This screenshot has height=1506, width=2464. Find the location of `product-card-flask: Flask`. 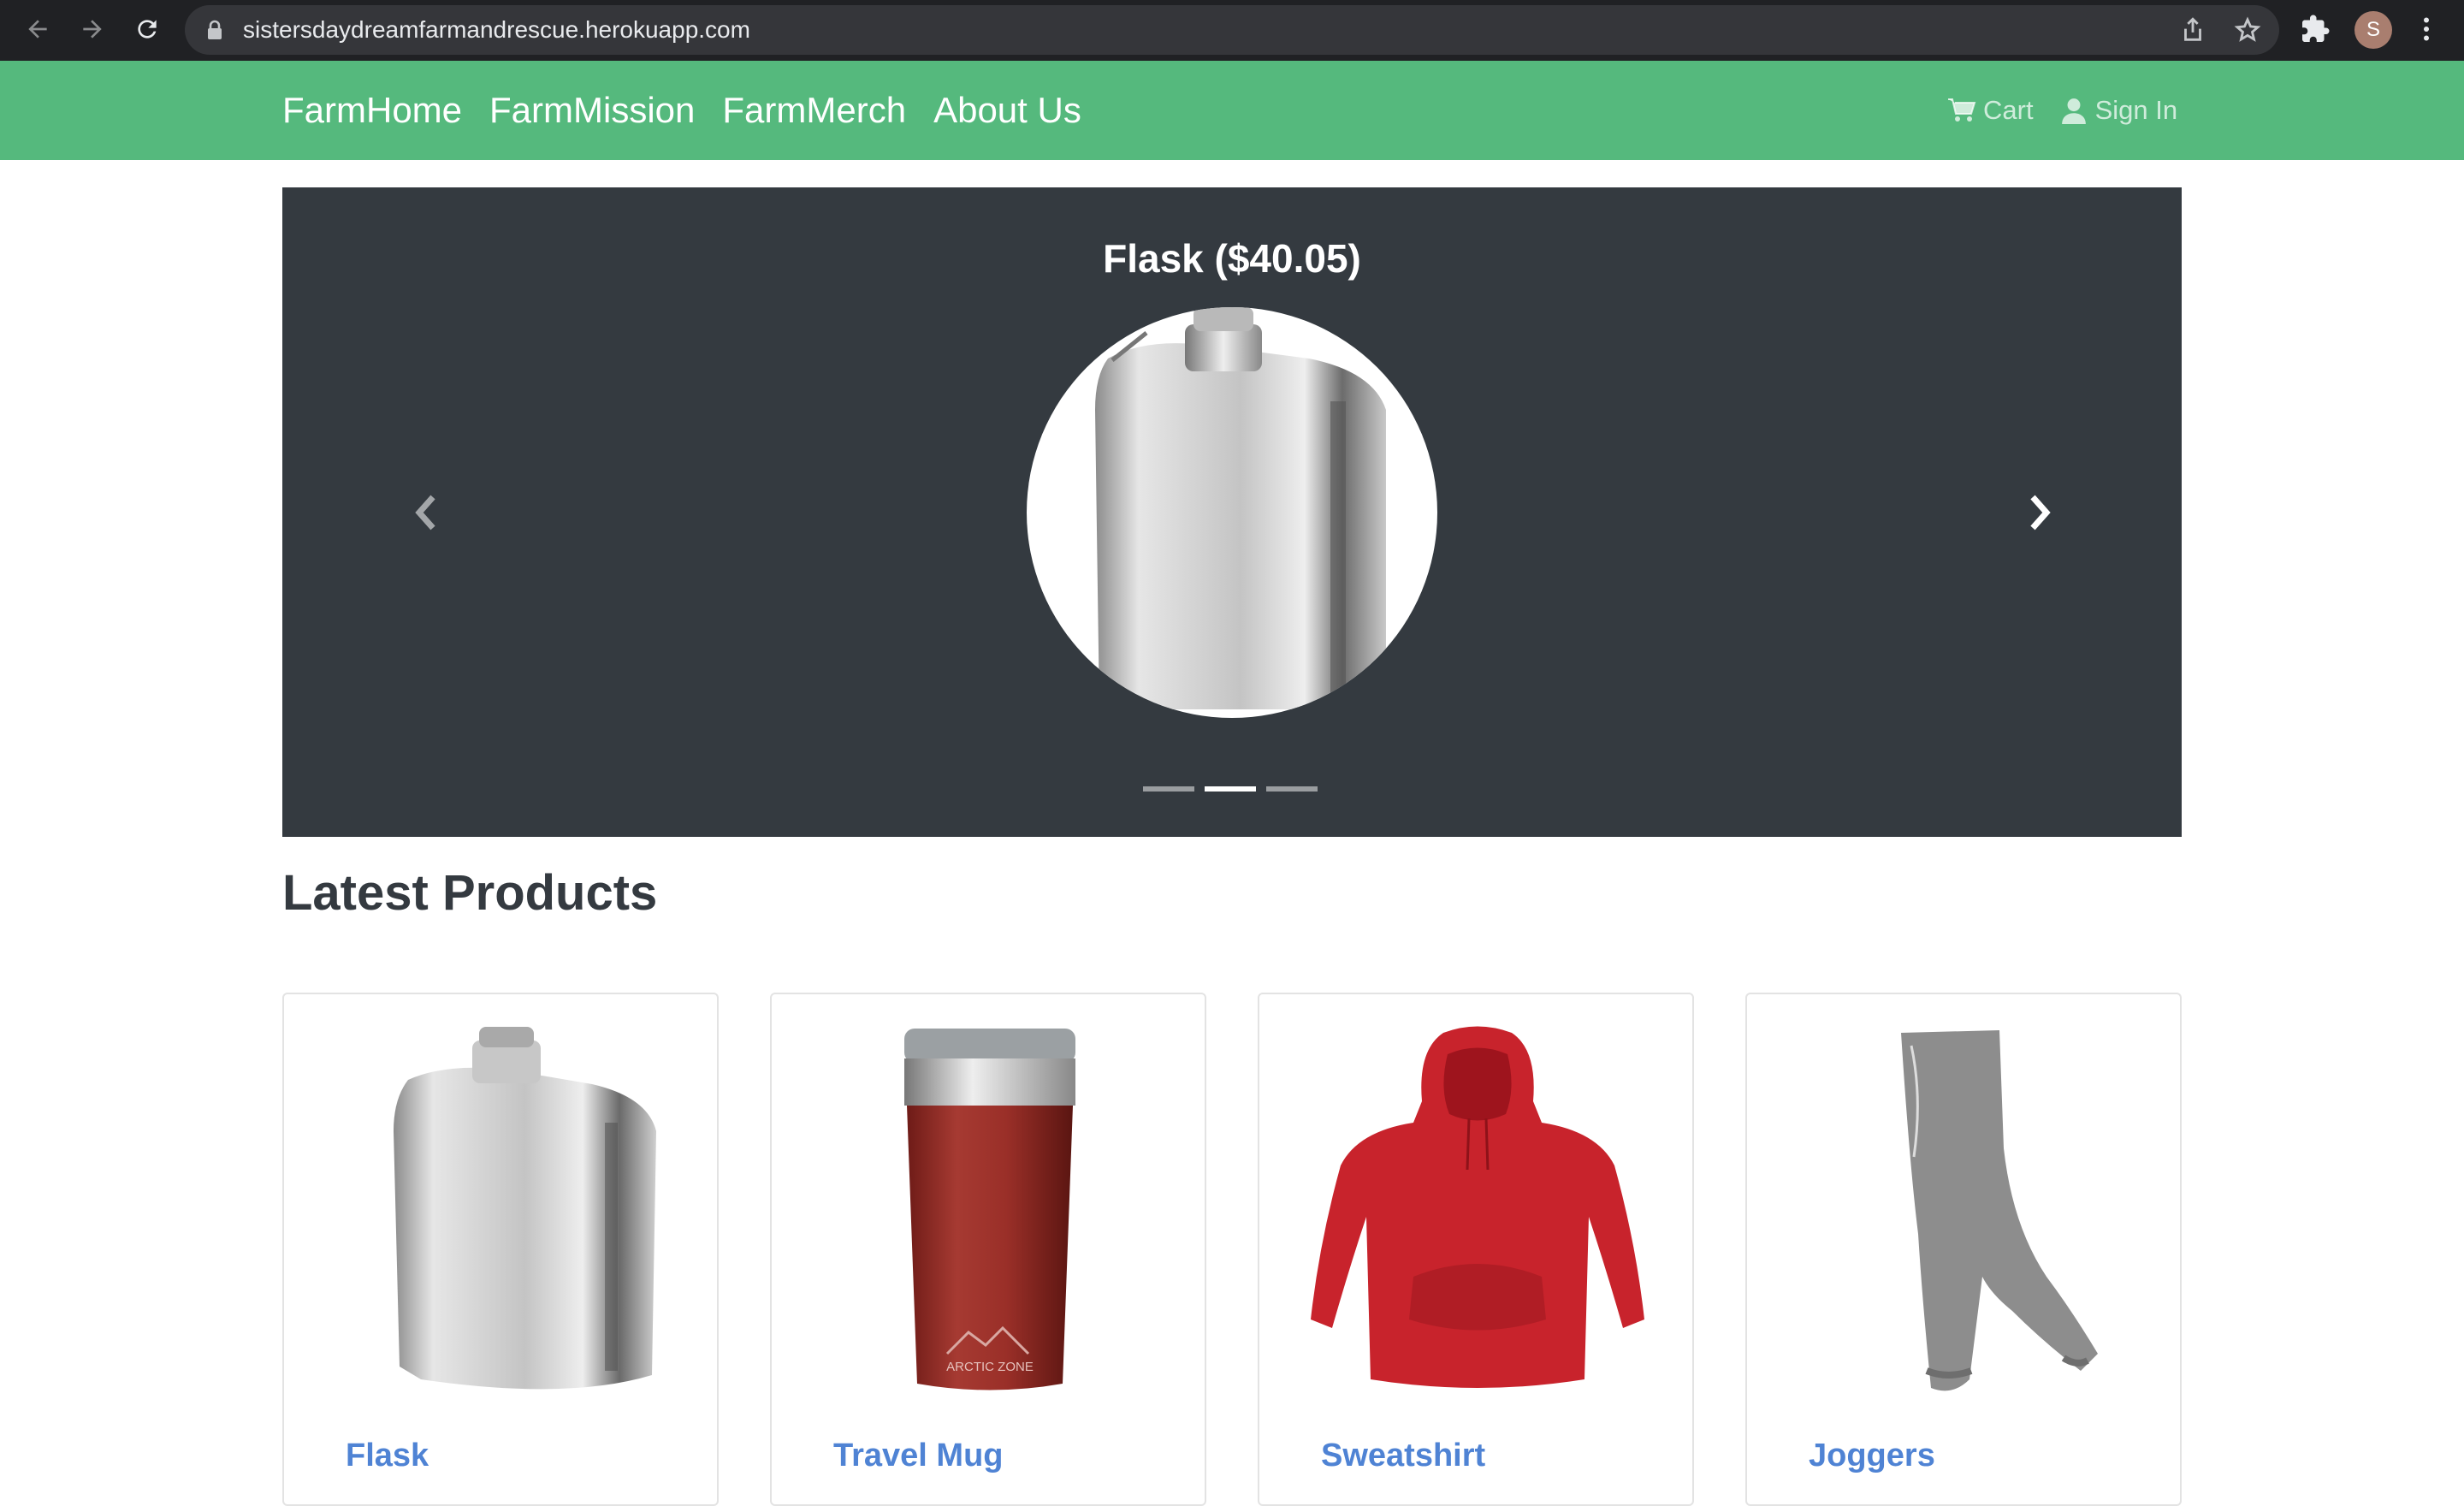

product-card-flask: Flask is located at coordinates (500, 1249).